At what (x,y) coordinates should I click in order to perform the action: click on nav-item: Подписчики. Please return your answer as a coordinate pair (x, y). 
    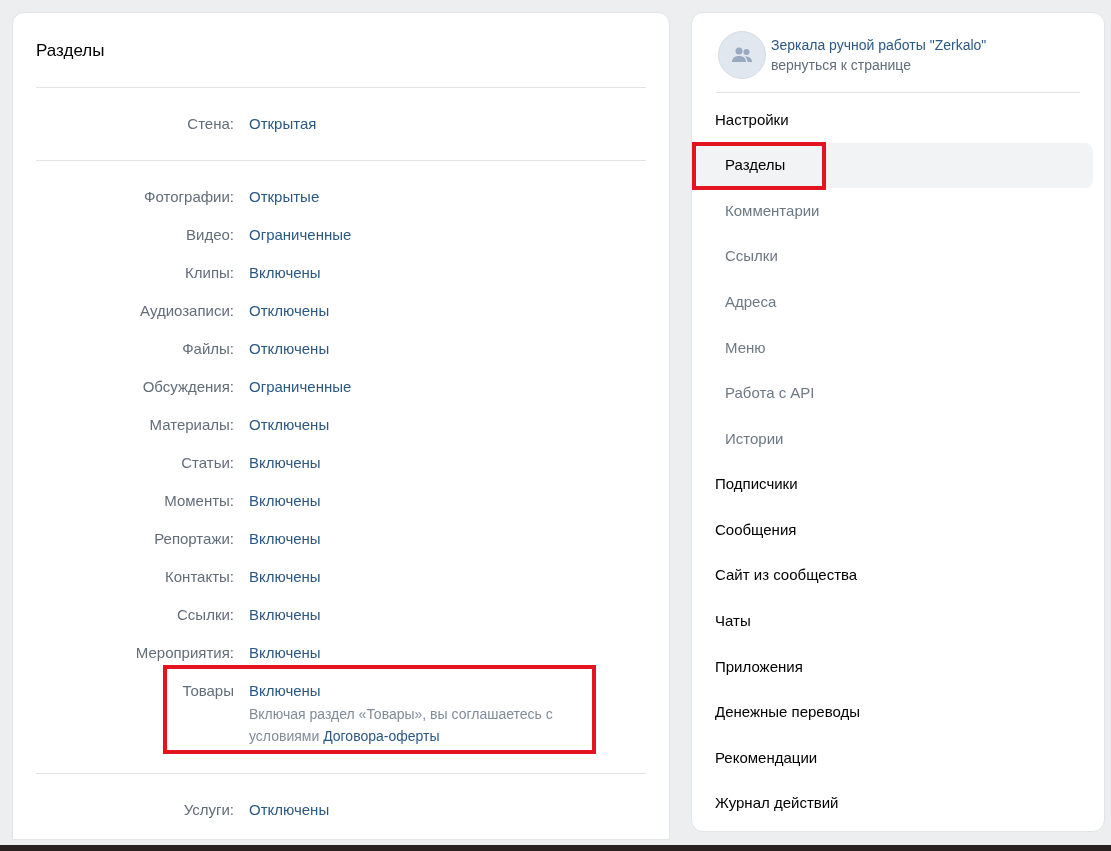
    Looking at the image, I should click on (895, 484).